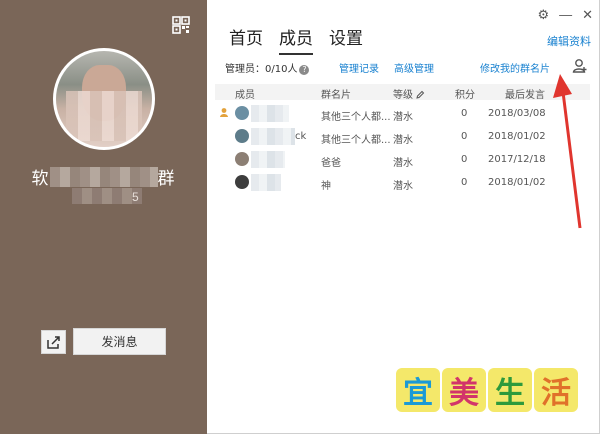 Image resolution: width=600 pixels, height=434 pixels. Describe the element at coordinates (181, 25) in the screenshot. I see `qr-code-icon` at that location.